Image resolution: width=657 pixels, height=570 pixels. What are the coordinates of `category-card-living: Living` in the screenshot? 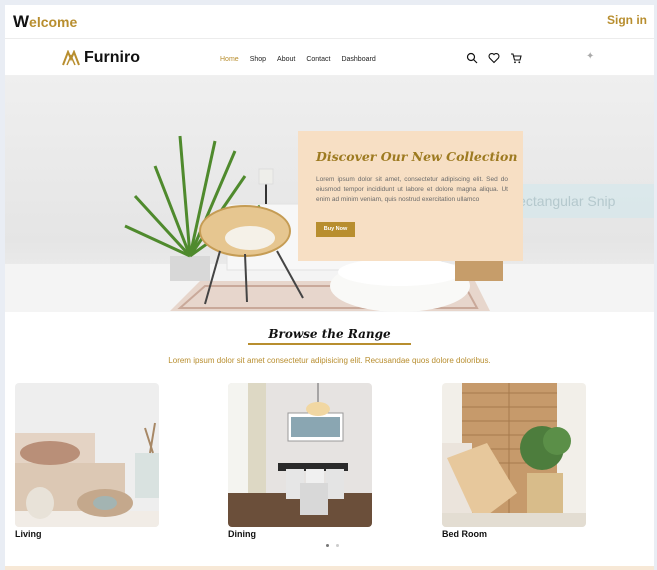 It's located at (87, 461).